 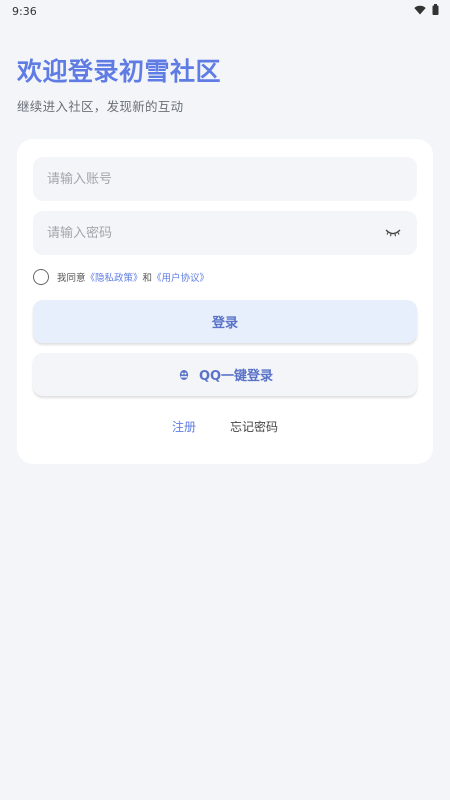 What do you see at coordinates (71, 278) in the screenshot?
I see `agreement-prefix: 我同意` at bounding box center [71, 278].